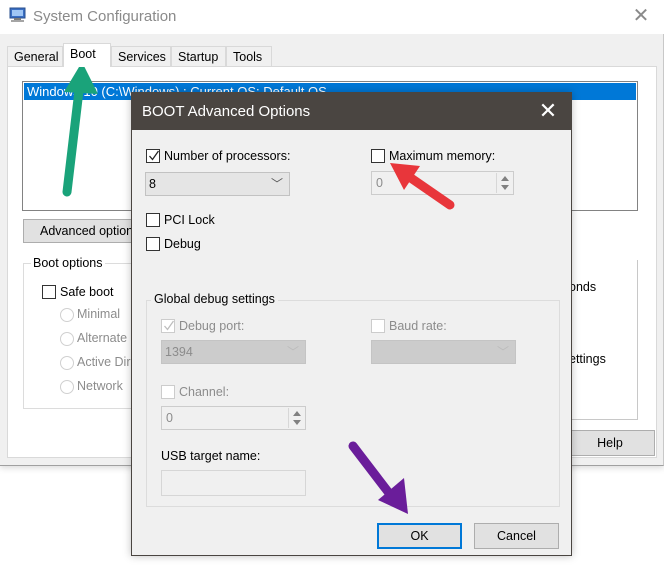 The width and height of the screenshot is (664, 568). What do you see at coordinates (105, 16) in the screenshot?
I see `window-title: System Configuration` at bounding box center [105, 16].